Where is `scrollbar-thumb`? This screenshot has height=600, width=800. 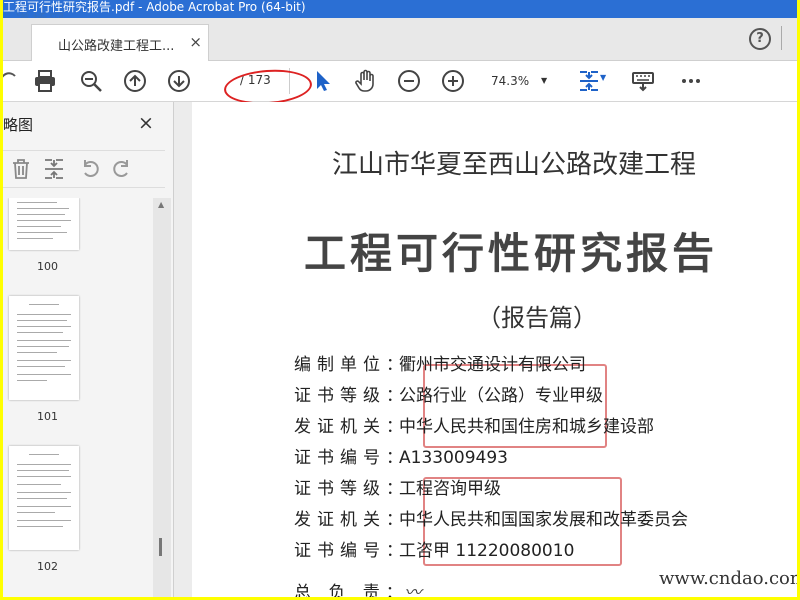 scrollbar-thumb is located at coordinates (160, 547).